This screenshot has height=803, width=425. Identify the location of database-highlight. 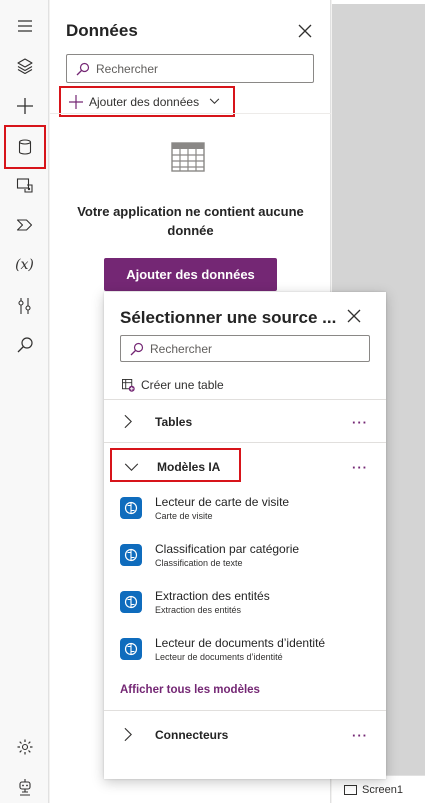
(25, 147).